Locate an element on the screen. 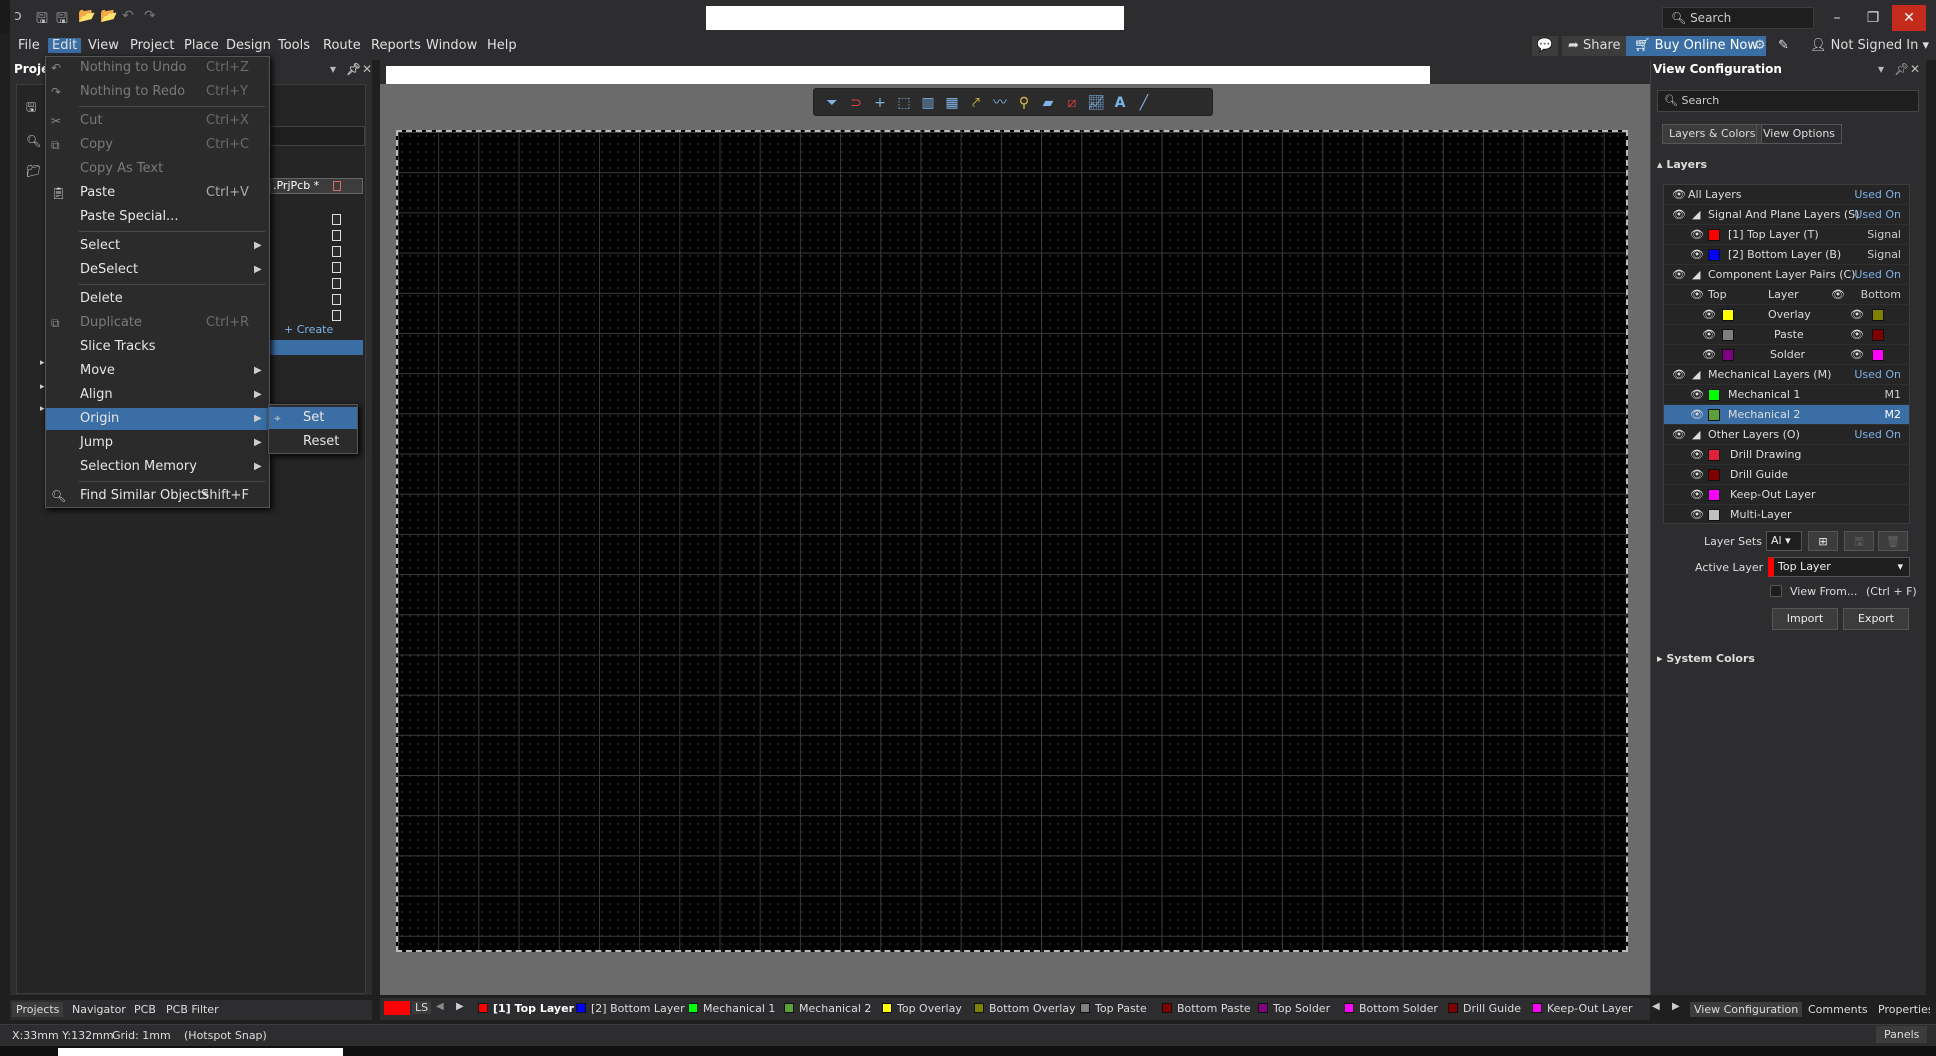  layer-sets-dropdown: Al ▾ is located at coordinates (1784, 541).